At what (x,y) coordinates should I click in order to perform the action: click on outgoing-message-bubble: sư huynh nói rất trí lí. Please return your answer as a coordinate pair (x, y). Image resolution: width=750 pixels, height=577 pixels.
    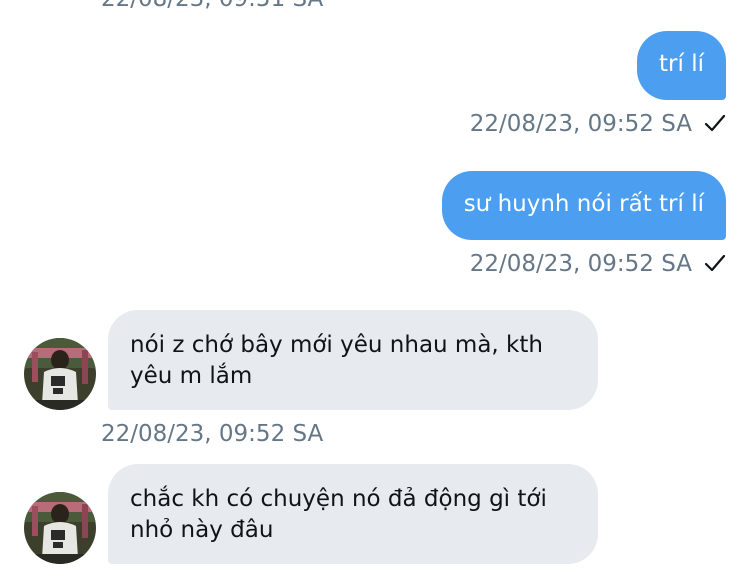
    Looking at the image, I should click on (583, 205).